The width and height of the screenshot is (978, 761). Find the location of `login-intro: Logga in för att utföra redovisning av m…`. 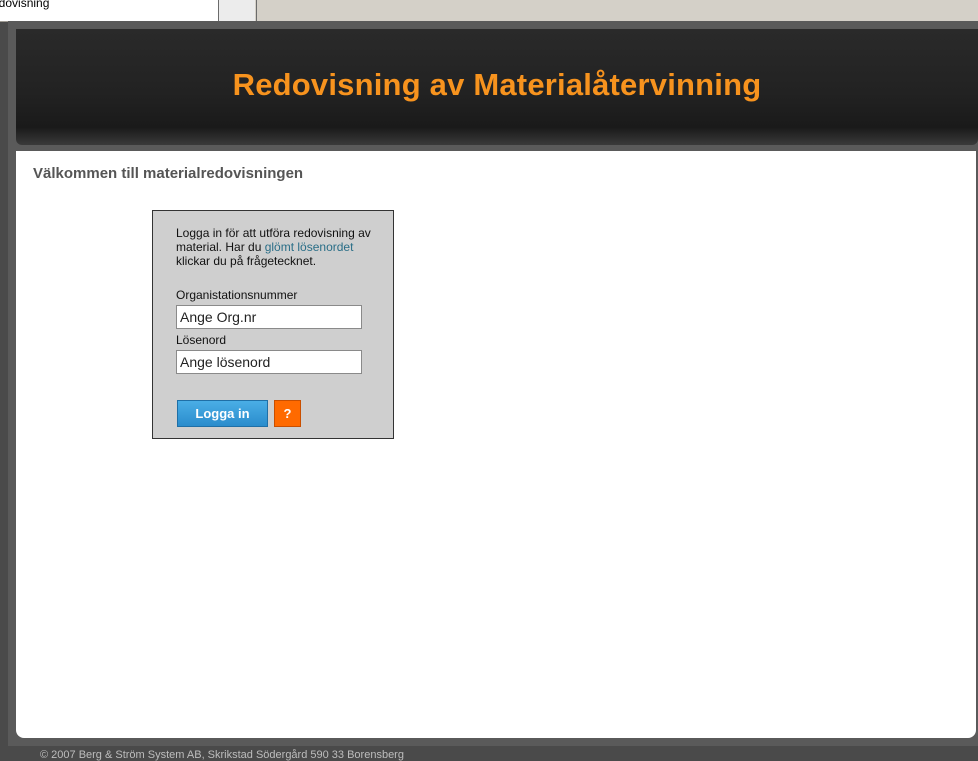

login-intro: Logga in för att utföra redovisning av m… is located at coordinates (276, 247).